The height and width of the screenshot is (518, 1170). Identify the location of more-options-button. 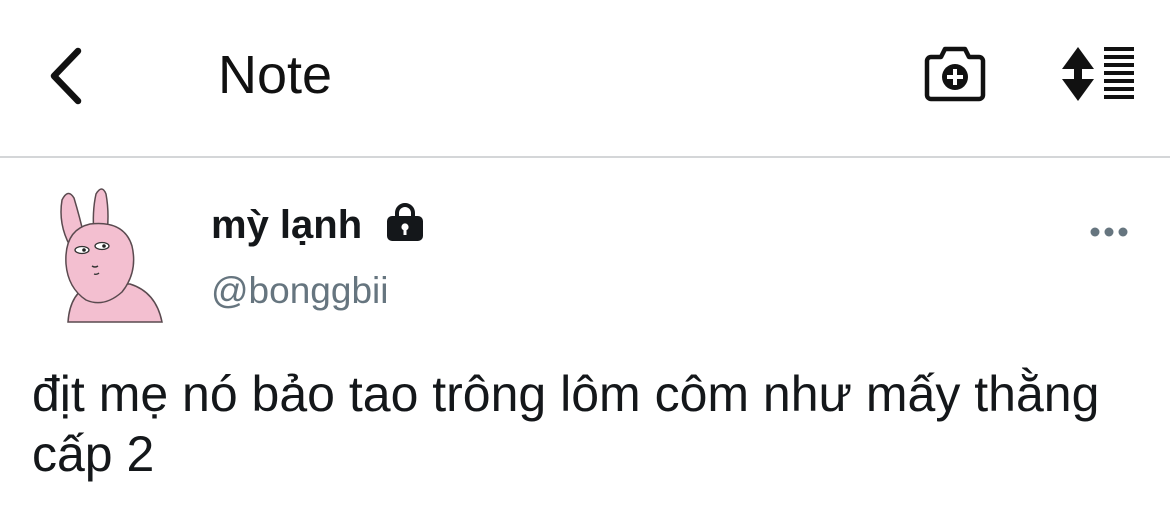
(1109, 232).